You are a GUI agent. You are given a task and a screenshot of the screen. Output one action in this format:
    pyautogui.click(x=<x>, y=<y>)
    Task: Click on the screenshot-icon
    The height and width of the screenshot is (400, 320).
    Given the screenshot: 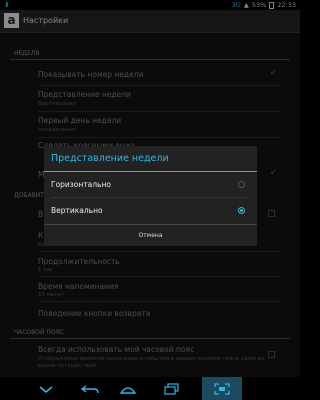 What is the action you would take?
    pyautogui.click(x=222, y=388)
    